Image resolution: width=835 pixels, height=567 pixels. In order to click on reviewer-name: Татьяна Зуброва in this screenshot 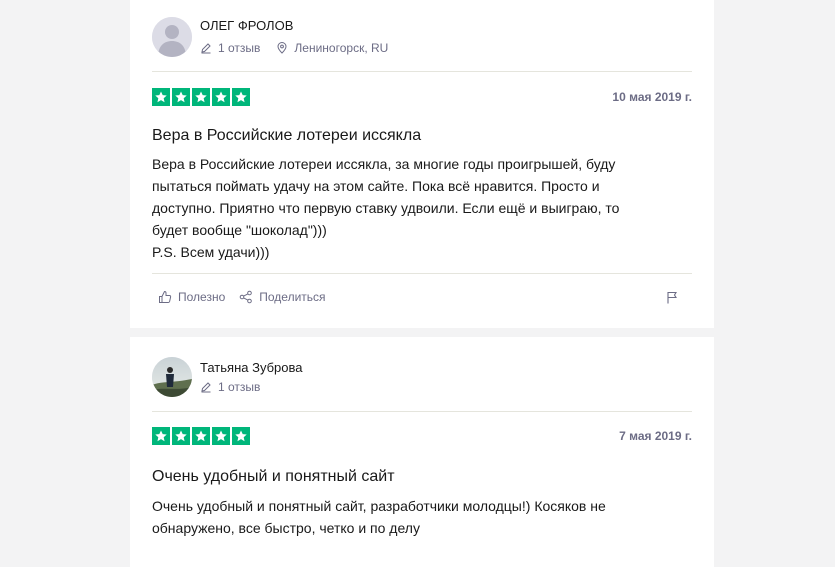, I will do `click(251, 367)`.